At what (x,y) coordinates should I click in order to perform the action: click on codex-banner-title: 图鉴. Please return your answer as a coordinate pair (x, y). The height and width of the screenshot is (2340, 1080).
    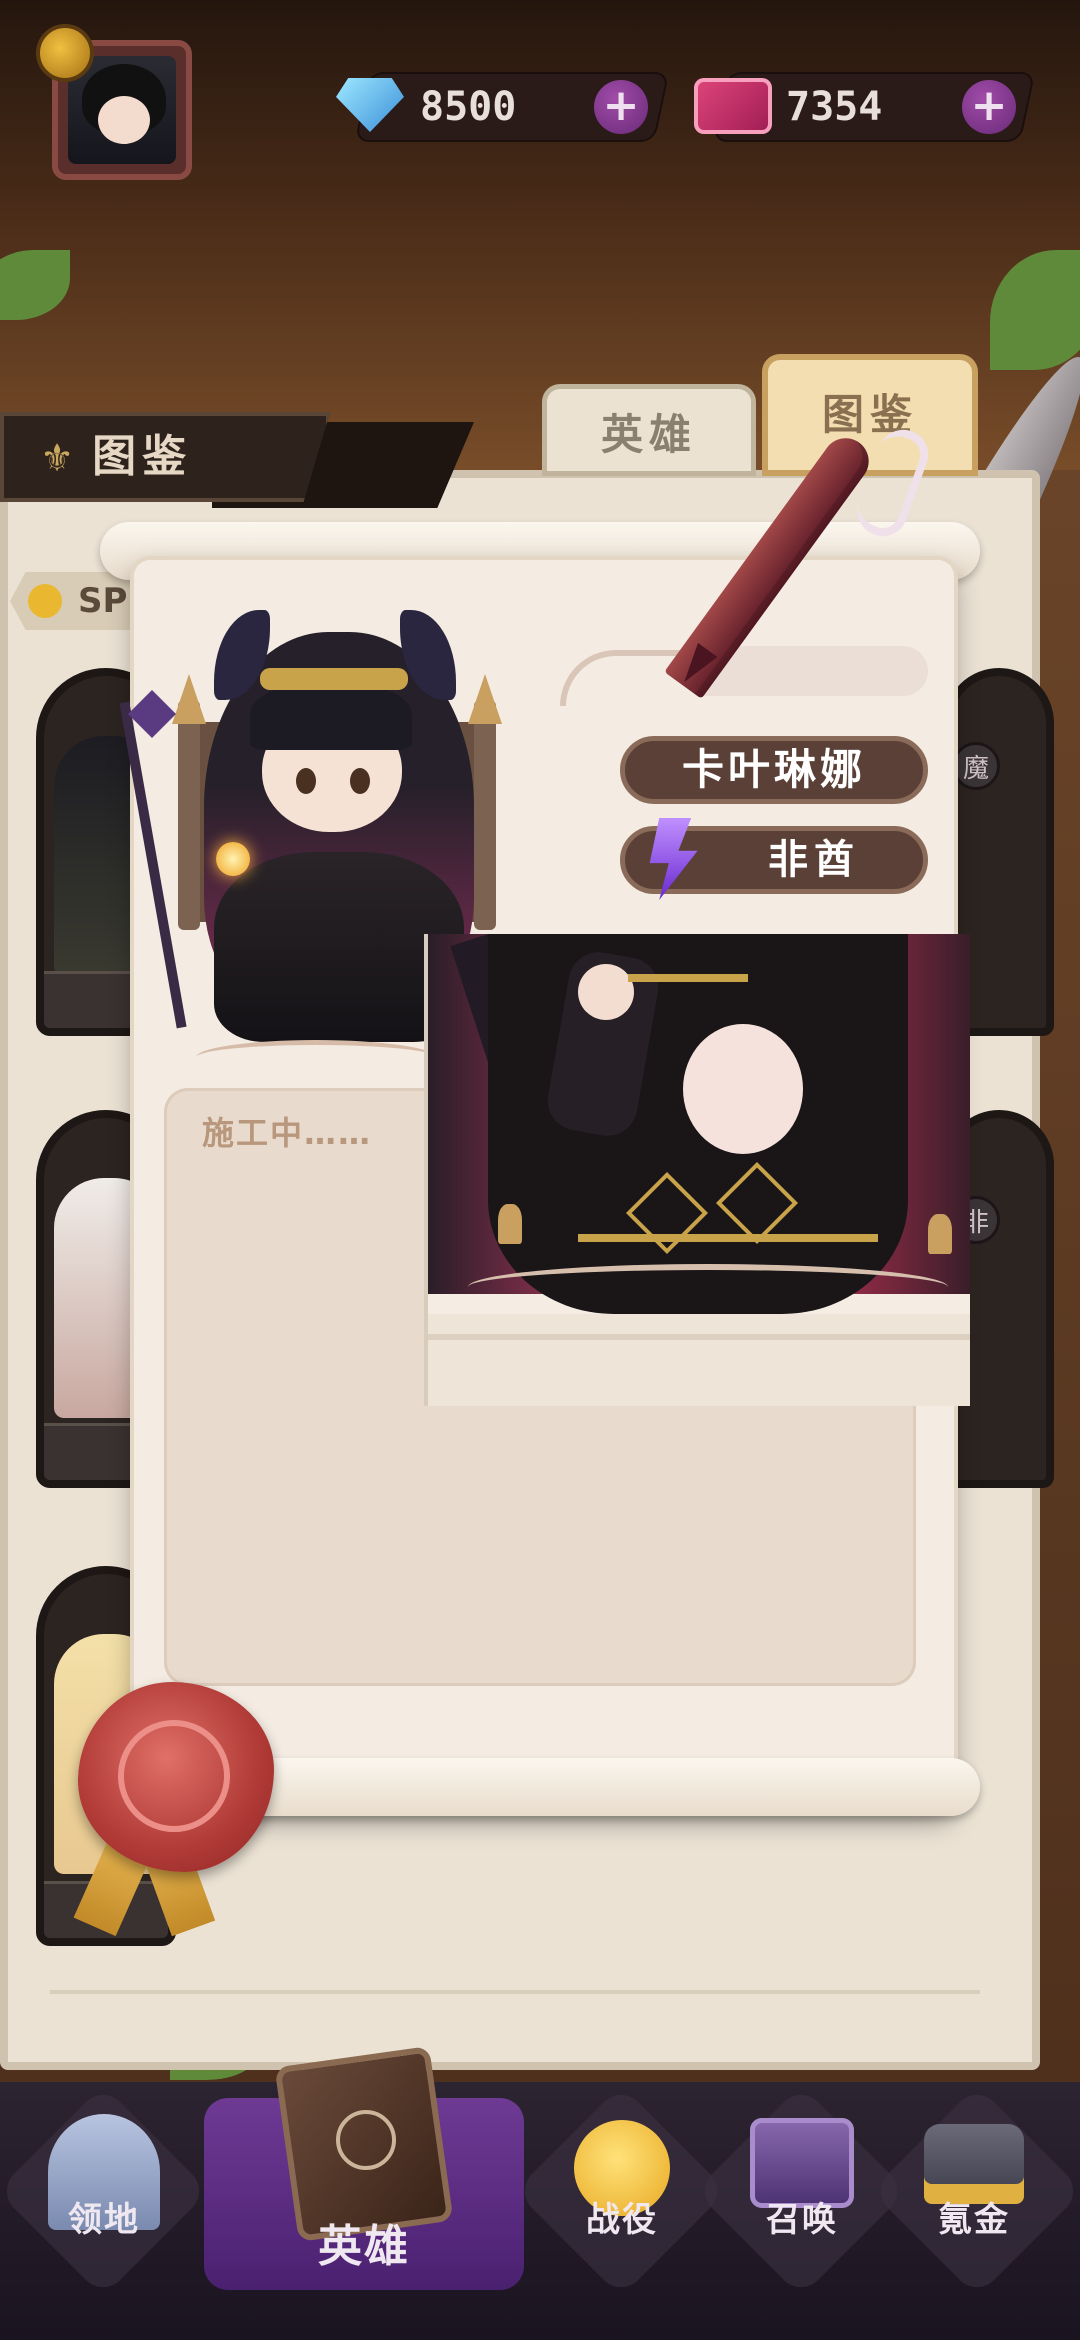
    Looking at the image, I should click on (142, 456).